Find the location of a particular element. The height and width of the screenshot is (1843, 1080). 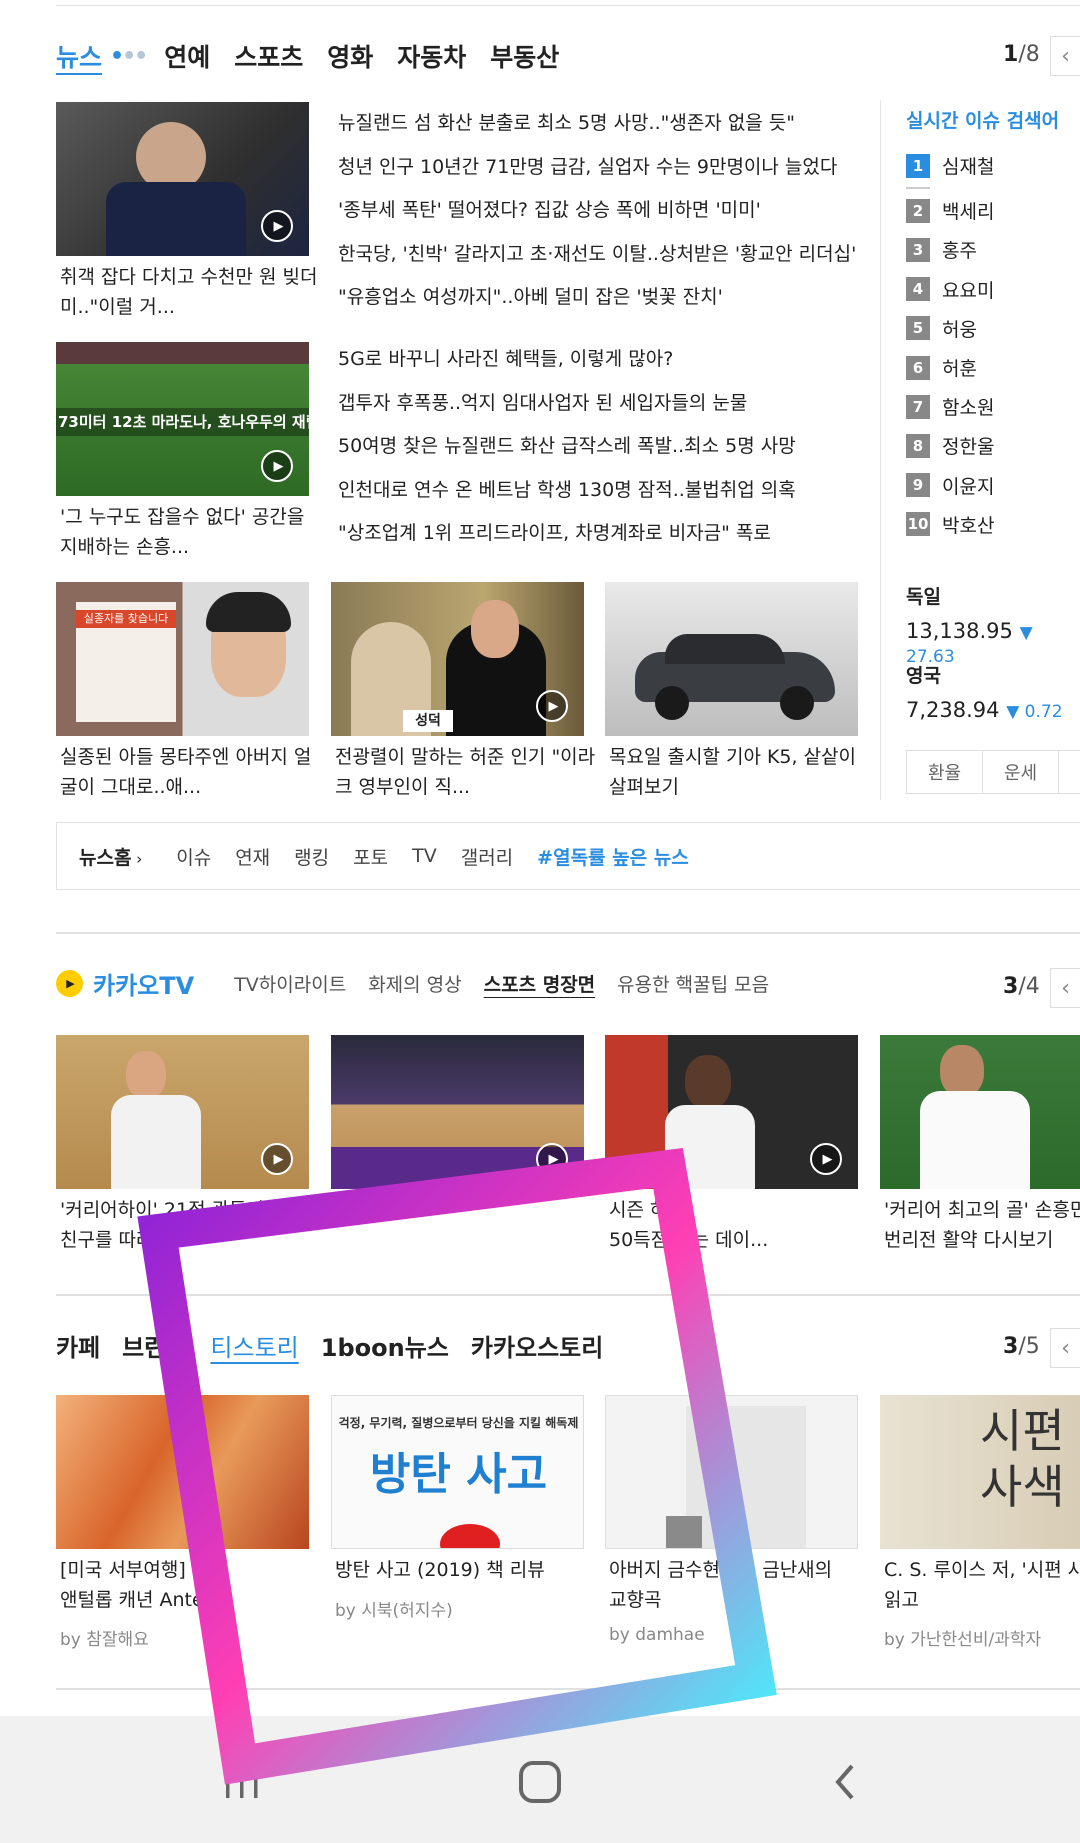

tab-trending-video: 화제의 영상 is located at coordinates (414, 983).